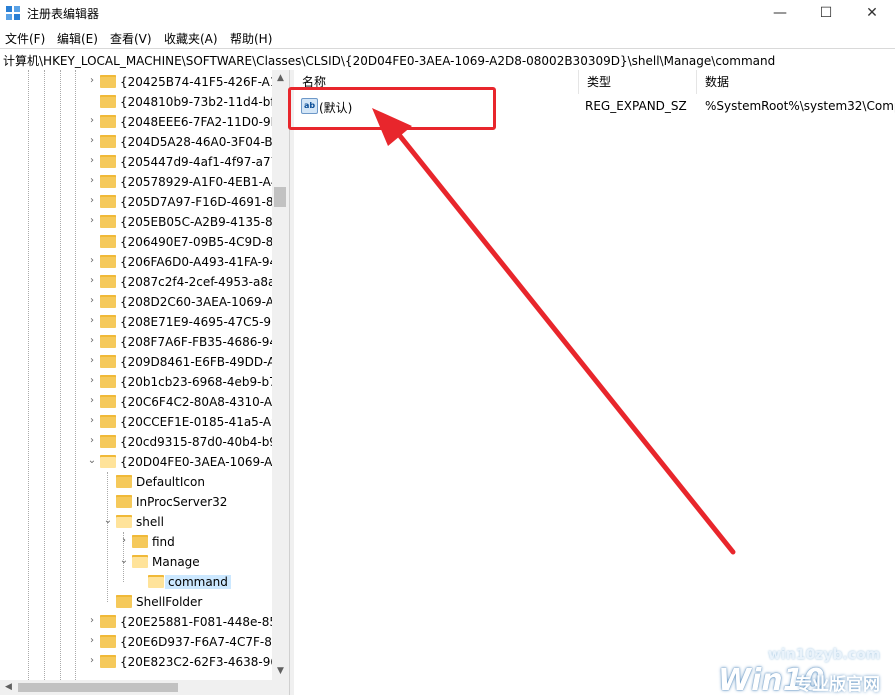 The height and width of the screenshot is (698, 895). I want to click on tree-item-label: {20425B74-41F5-426F-A14, so click(196, 82).